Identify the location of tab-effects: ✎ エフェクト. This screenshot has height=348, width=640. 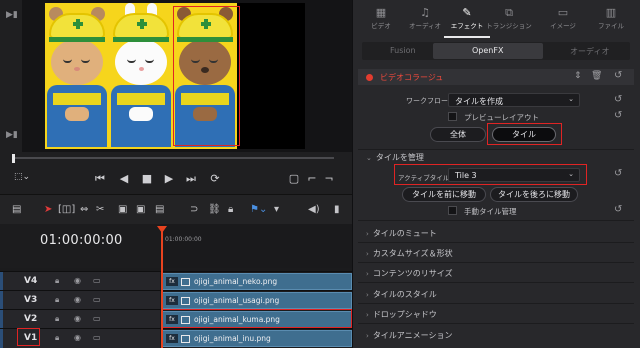
(467, 18).